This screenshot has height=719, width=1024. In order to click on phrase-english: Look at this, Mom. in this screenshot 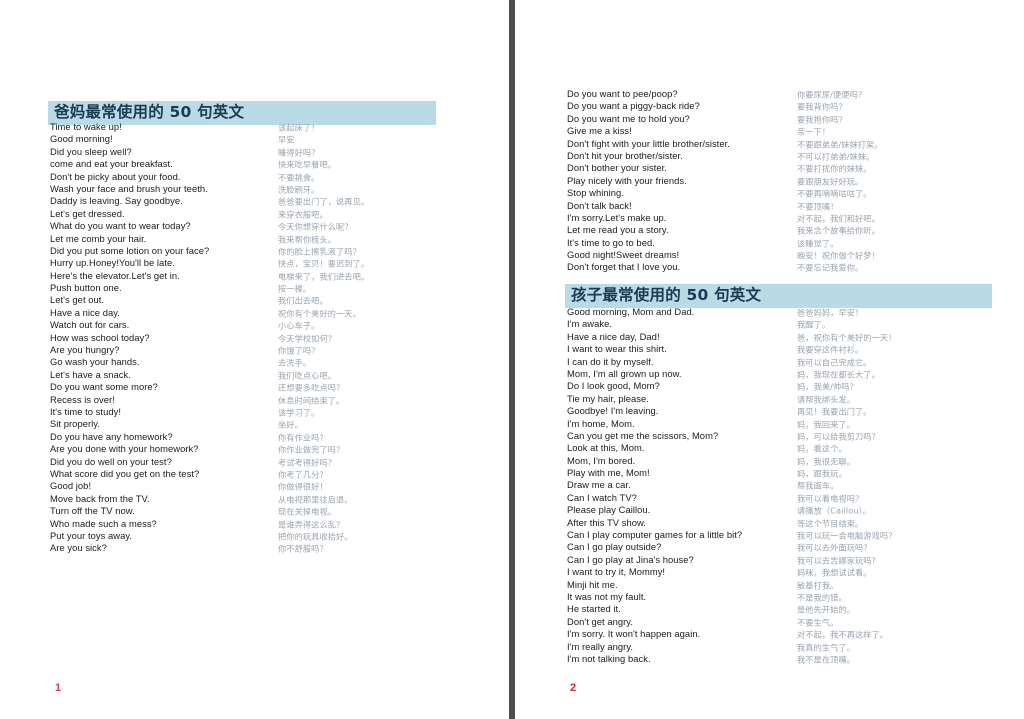, I will do `click(606, 448)`.